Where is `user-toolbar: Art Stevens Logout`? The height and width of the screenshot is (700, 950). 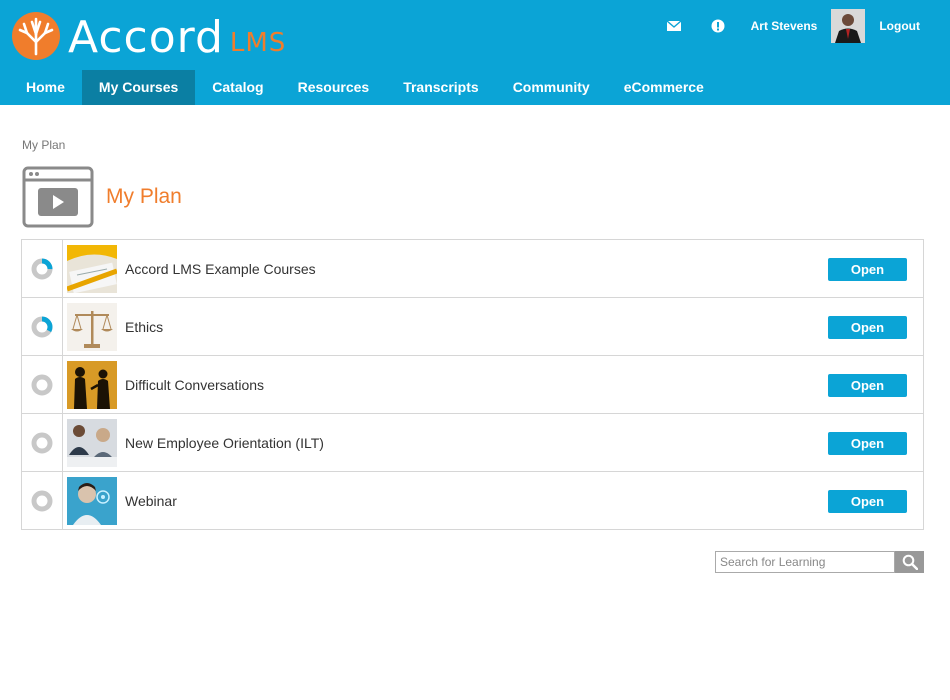 user-toolbar: Art Stevens Logout is located at coordinates (806, 26).